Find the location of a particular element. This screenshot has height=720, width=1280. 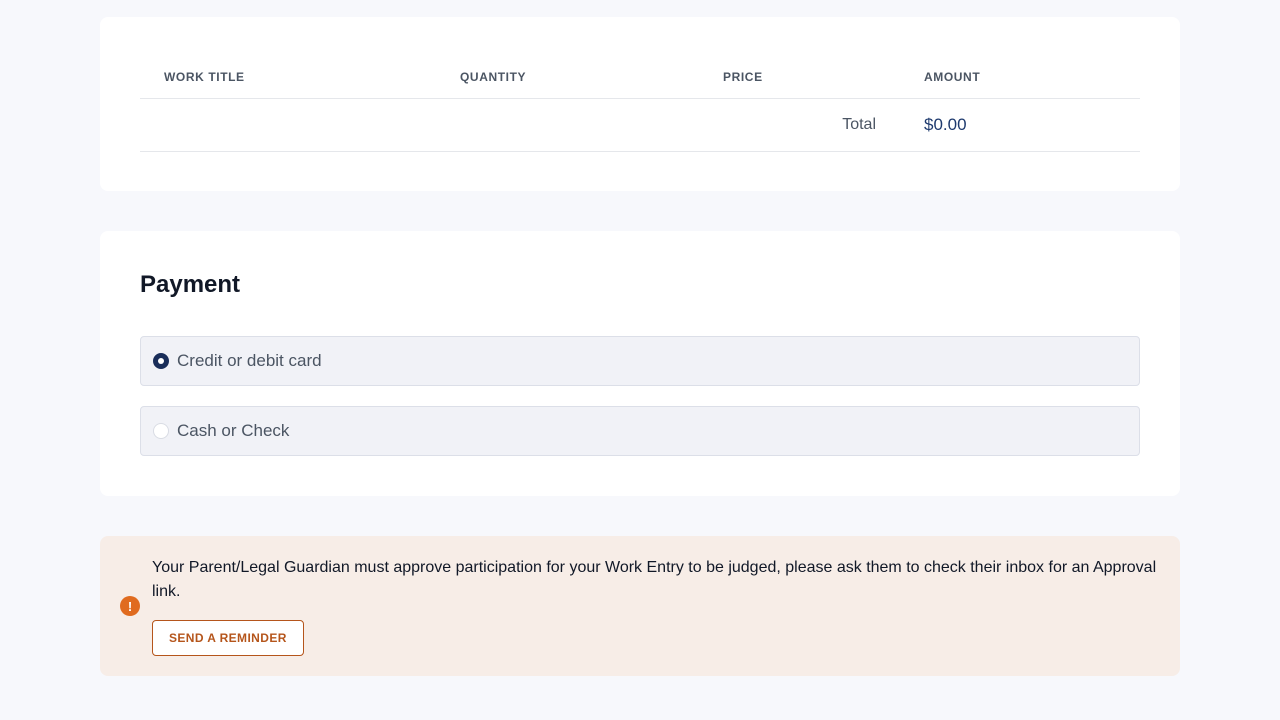

column-header-price: PRICE is located at coordinates (799, 78).